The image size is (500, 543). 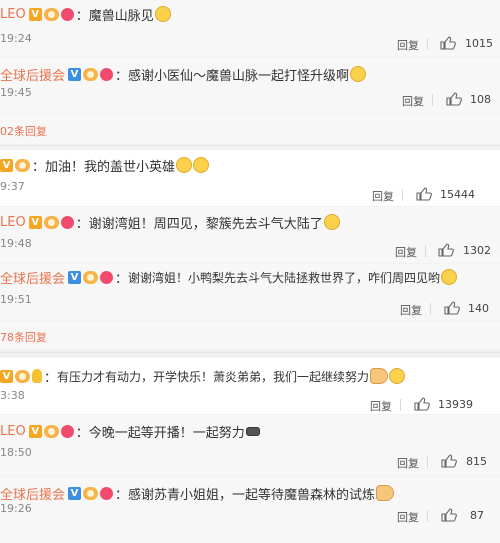 What do you see at coordinates (23, 131) in the screenshot?
I see `more-replies-link: 02条回复` at bounding box center [23, 131].